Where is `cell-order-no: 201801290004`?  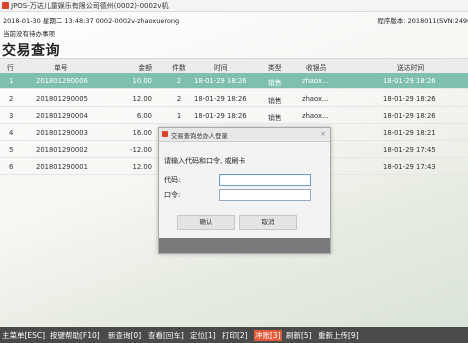
cell-order-no: 201801290004 is located at coordinates (62, 116).